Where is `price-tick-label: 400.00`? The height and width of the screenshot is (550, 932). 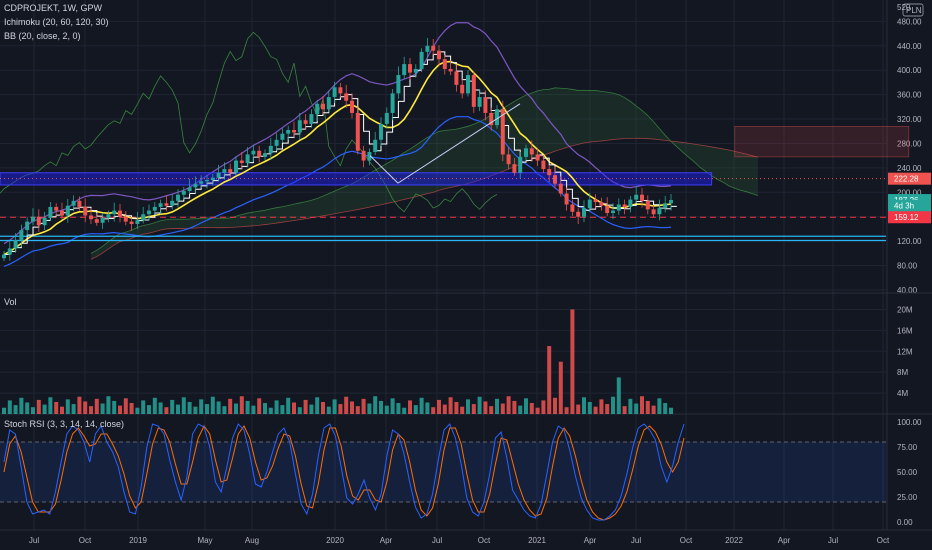
price-tick-label: 400.00 is located at coordinates (909, 70).